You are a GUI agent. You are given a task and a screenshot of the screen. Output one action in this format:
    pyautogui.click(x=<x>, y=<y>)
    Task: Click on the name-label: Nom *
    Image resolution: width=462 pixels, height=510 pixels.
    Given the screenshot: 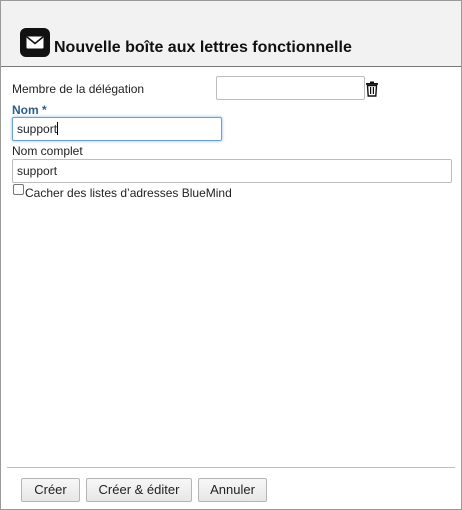 What is the action you would take?
    pyautogui.click(x=29, y=110)
    